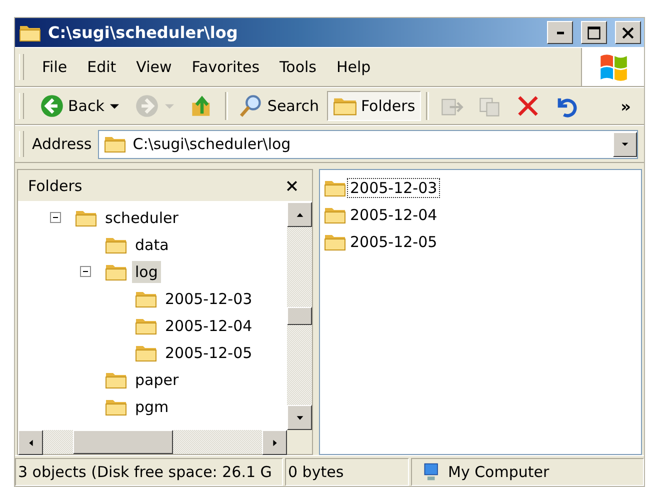 The image size is (650, 487). Describe the element at coordinates (393, 242) in the screenshot. I see `folder-name: 2005-12-05` at that location.